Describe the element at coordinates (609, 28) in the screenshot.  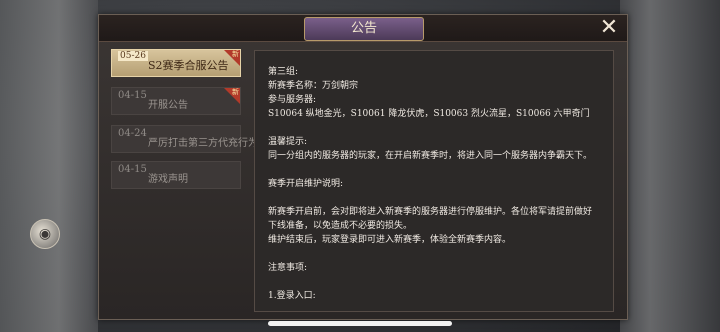
I see `close-icon: ✕` at that location.